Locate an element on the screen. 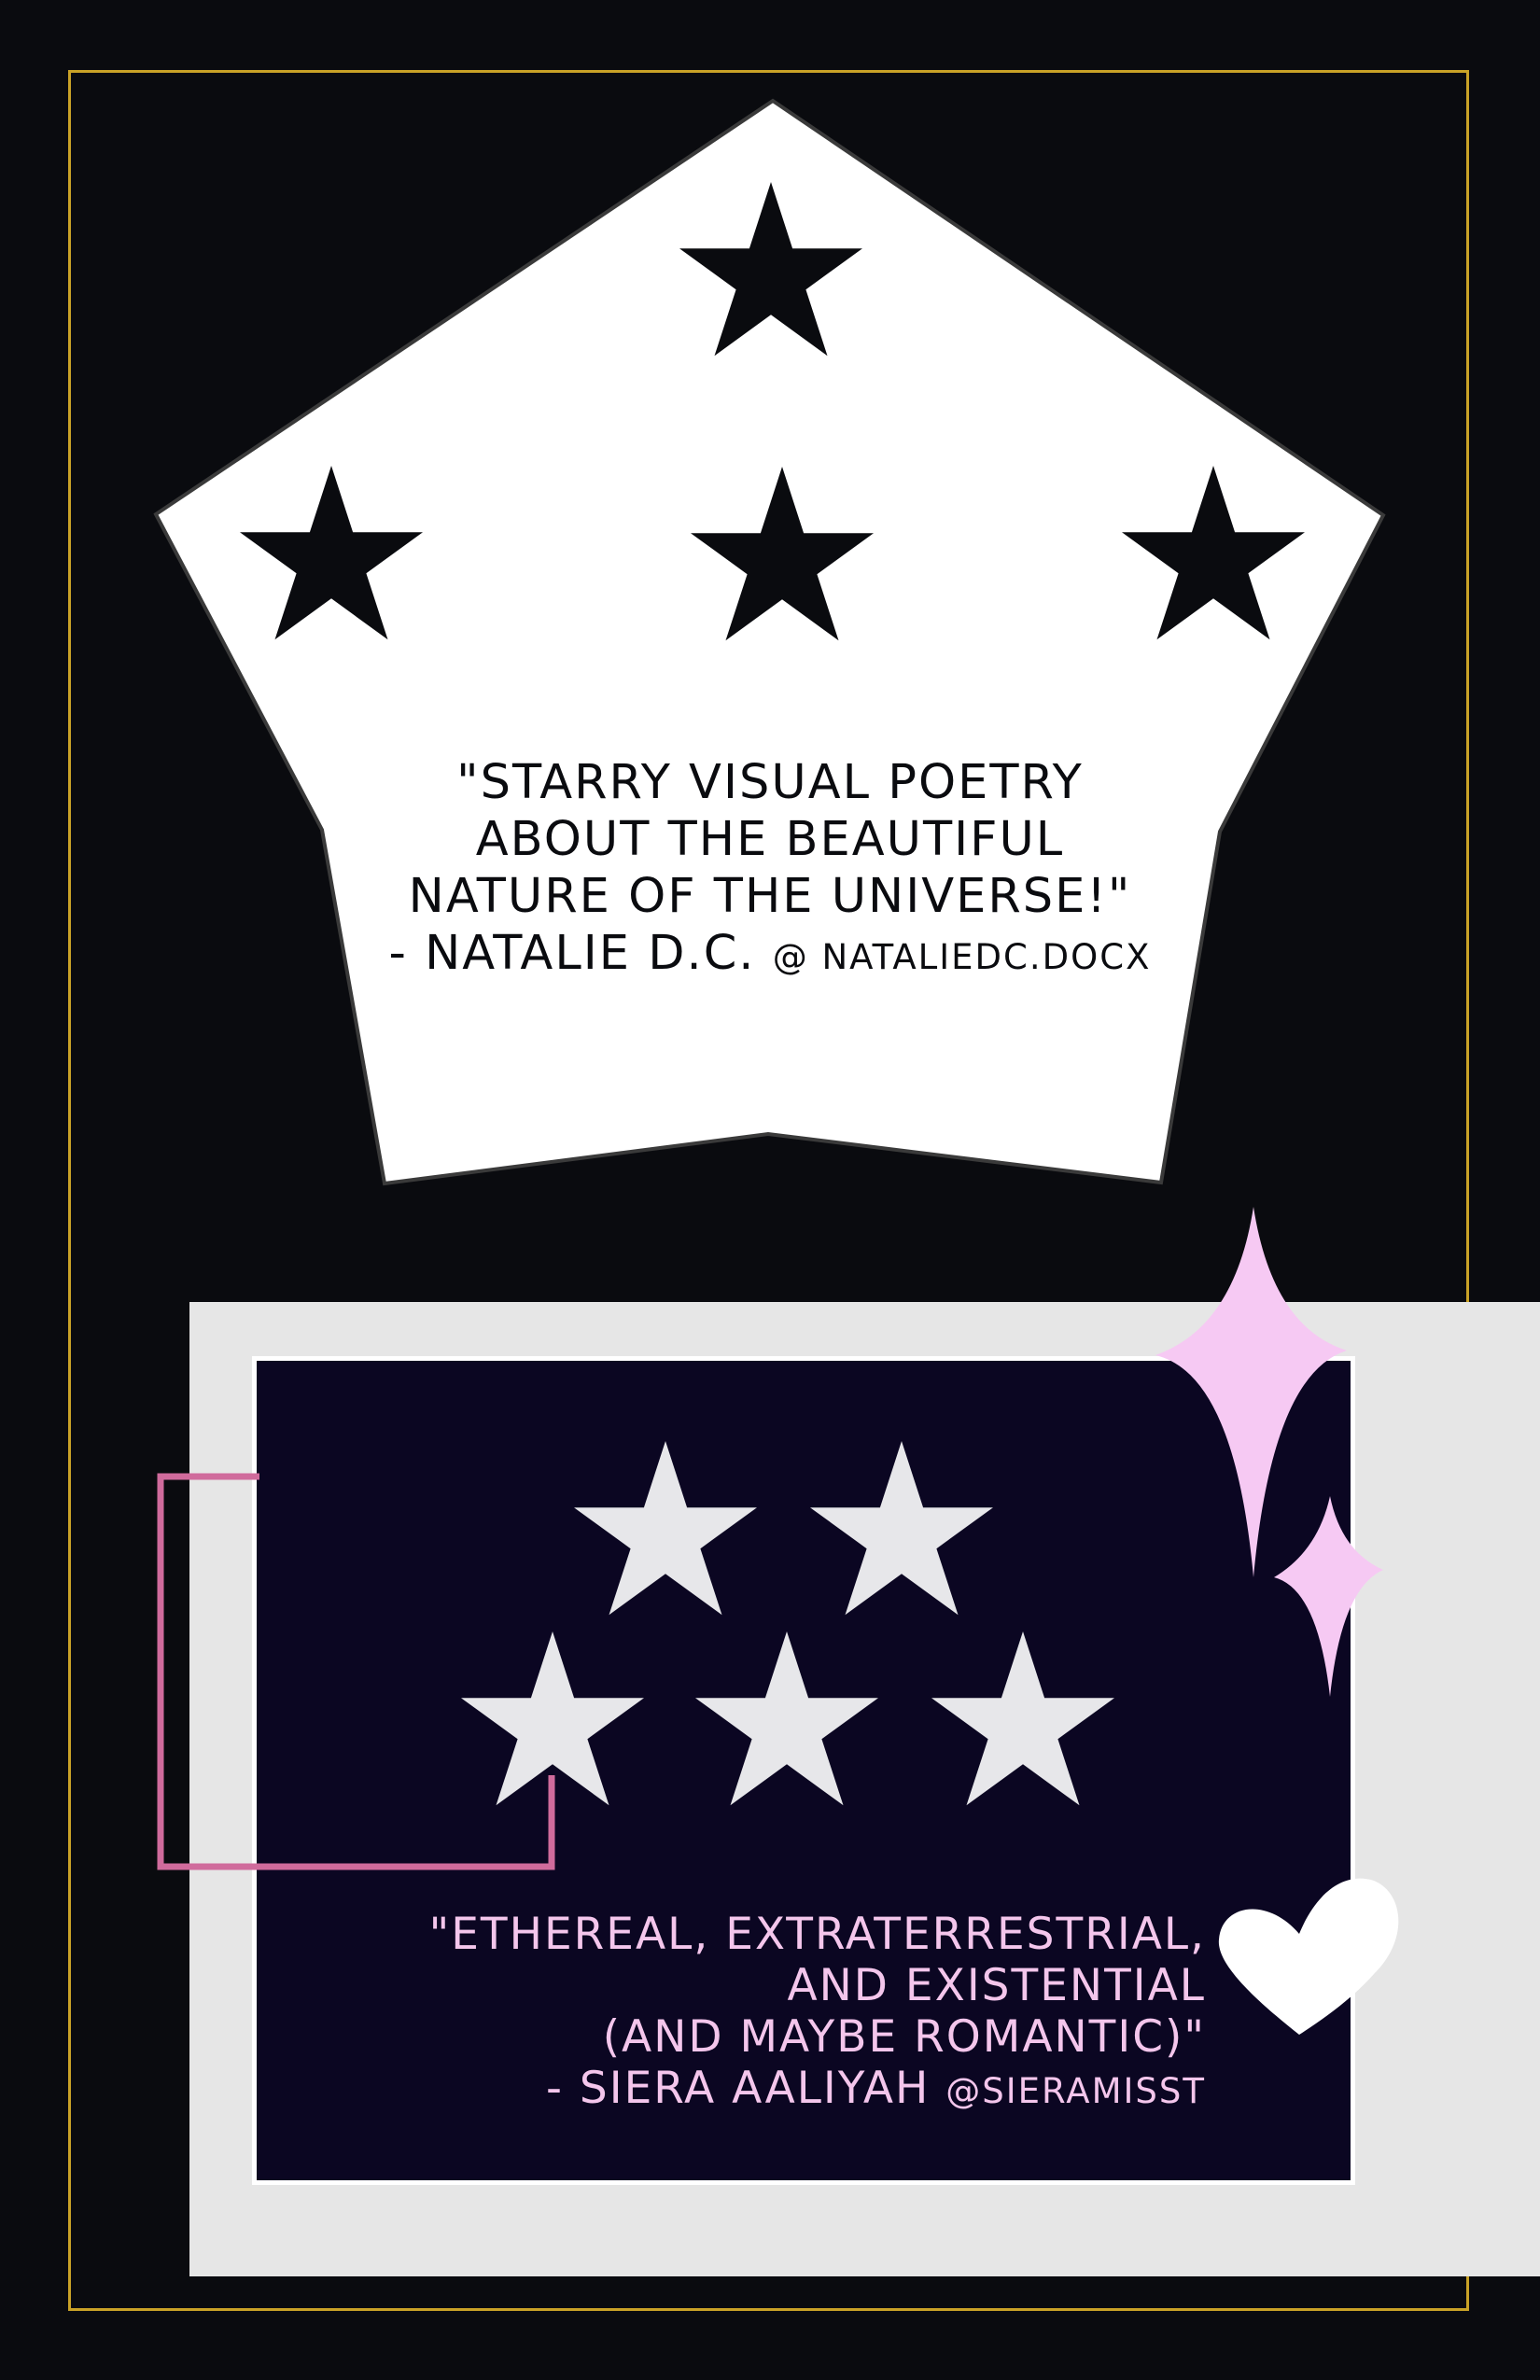  bottom-quote-handle: @SIERAMISST is located at coordinates (1075, 2091).